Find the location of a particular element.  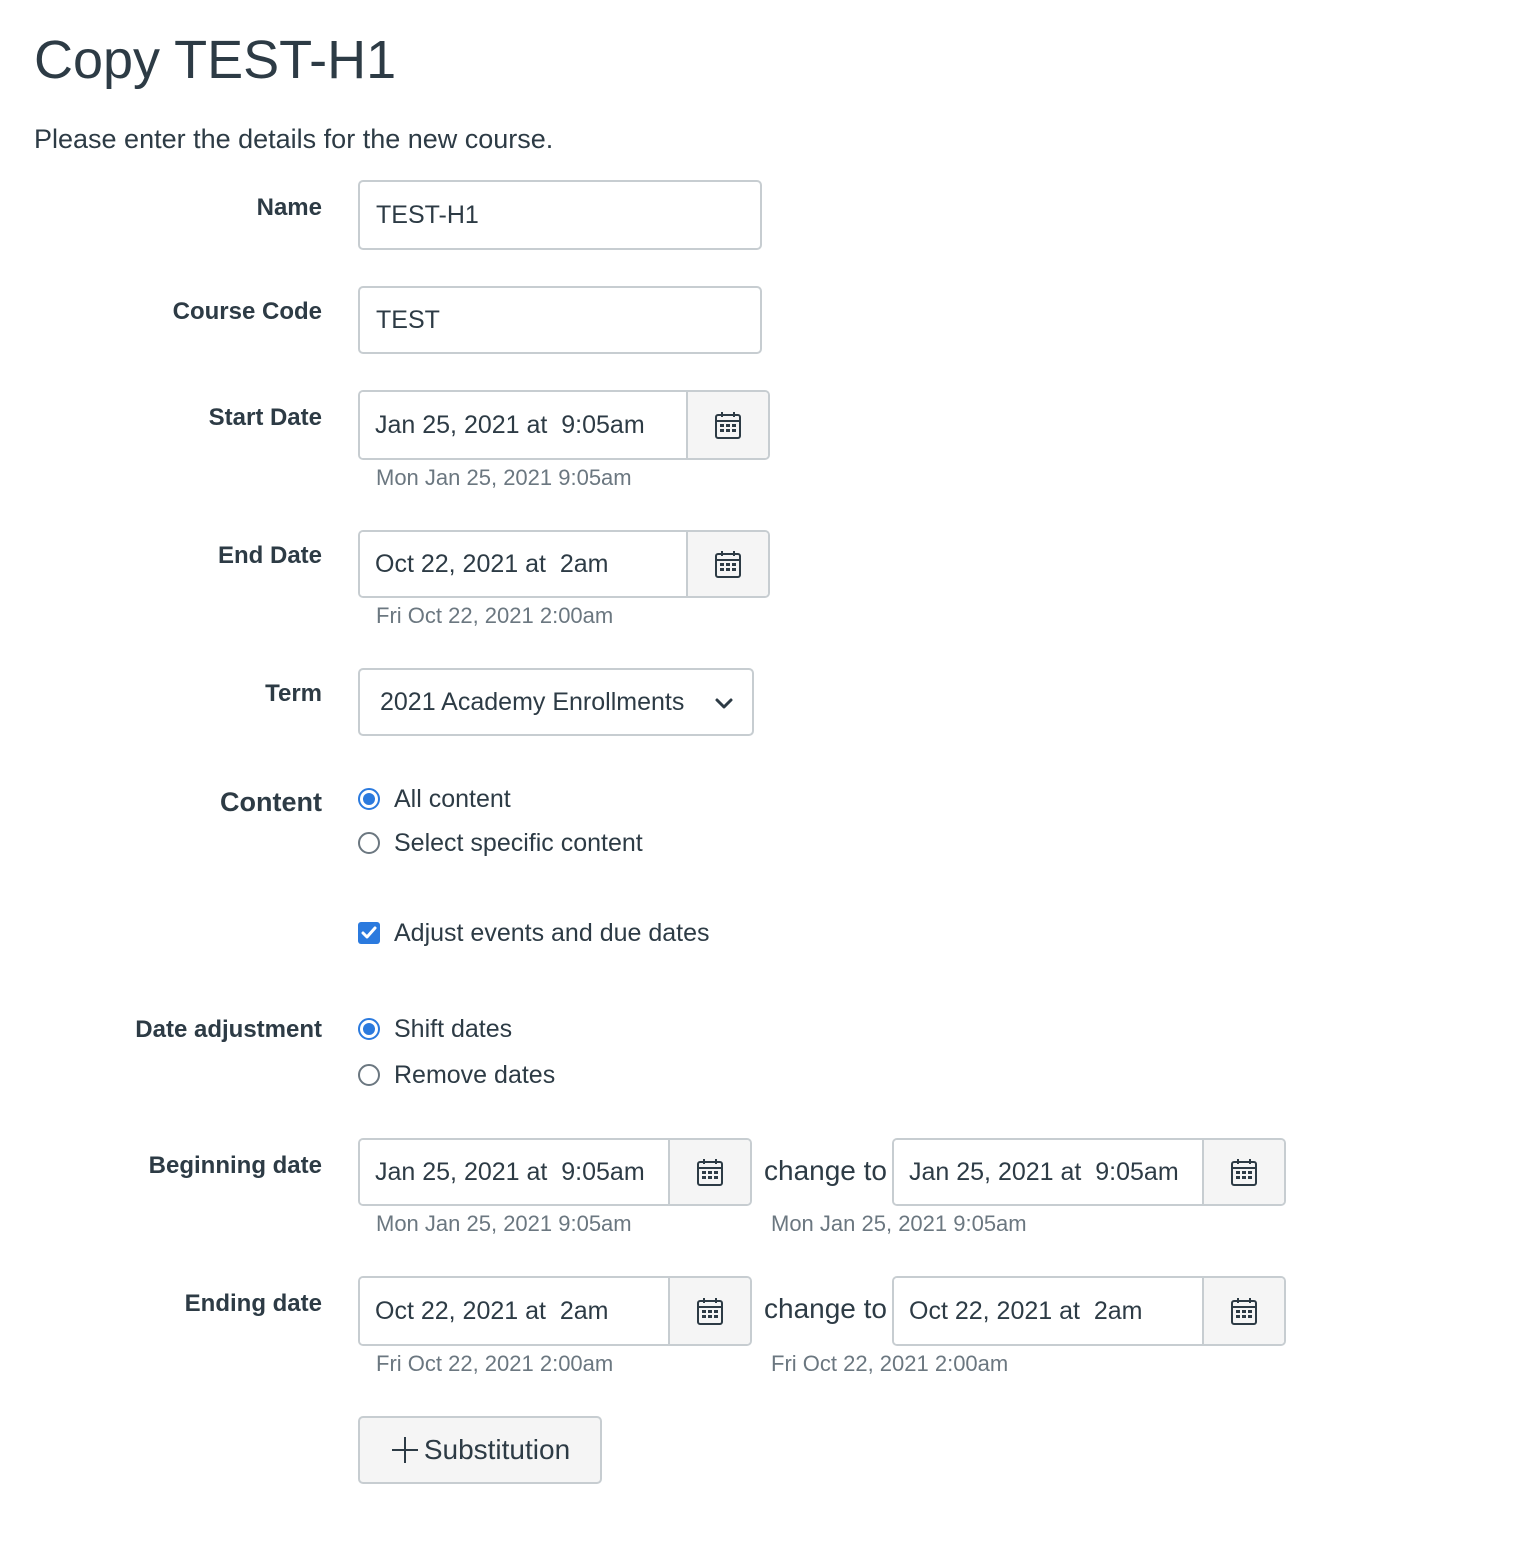

ending-date-from-calendar-button is located at coordinates (709, 1311).